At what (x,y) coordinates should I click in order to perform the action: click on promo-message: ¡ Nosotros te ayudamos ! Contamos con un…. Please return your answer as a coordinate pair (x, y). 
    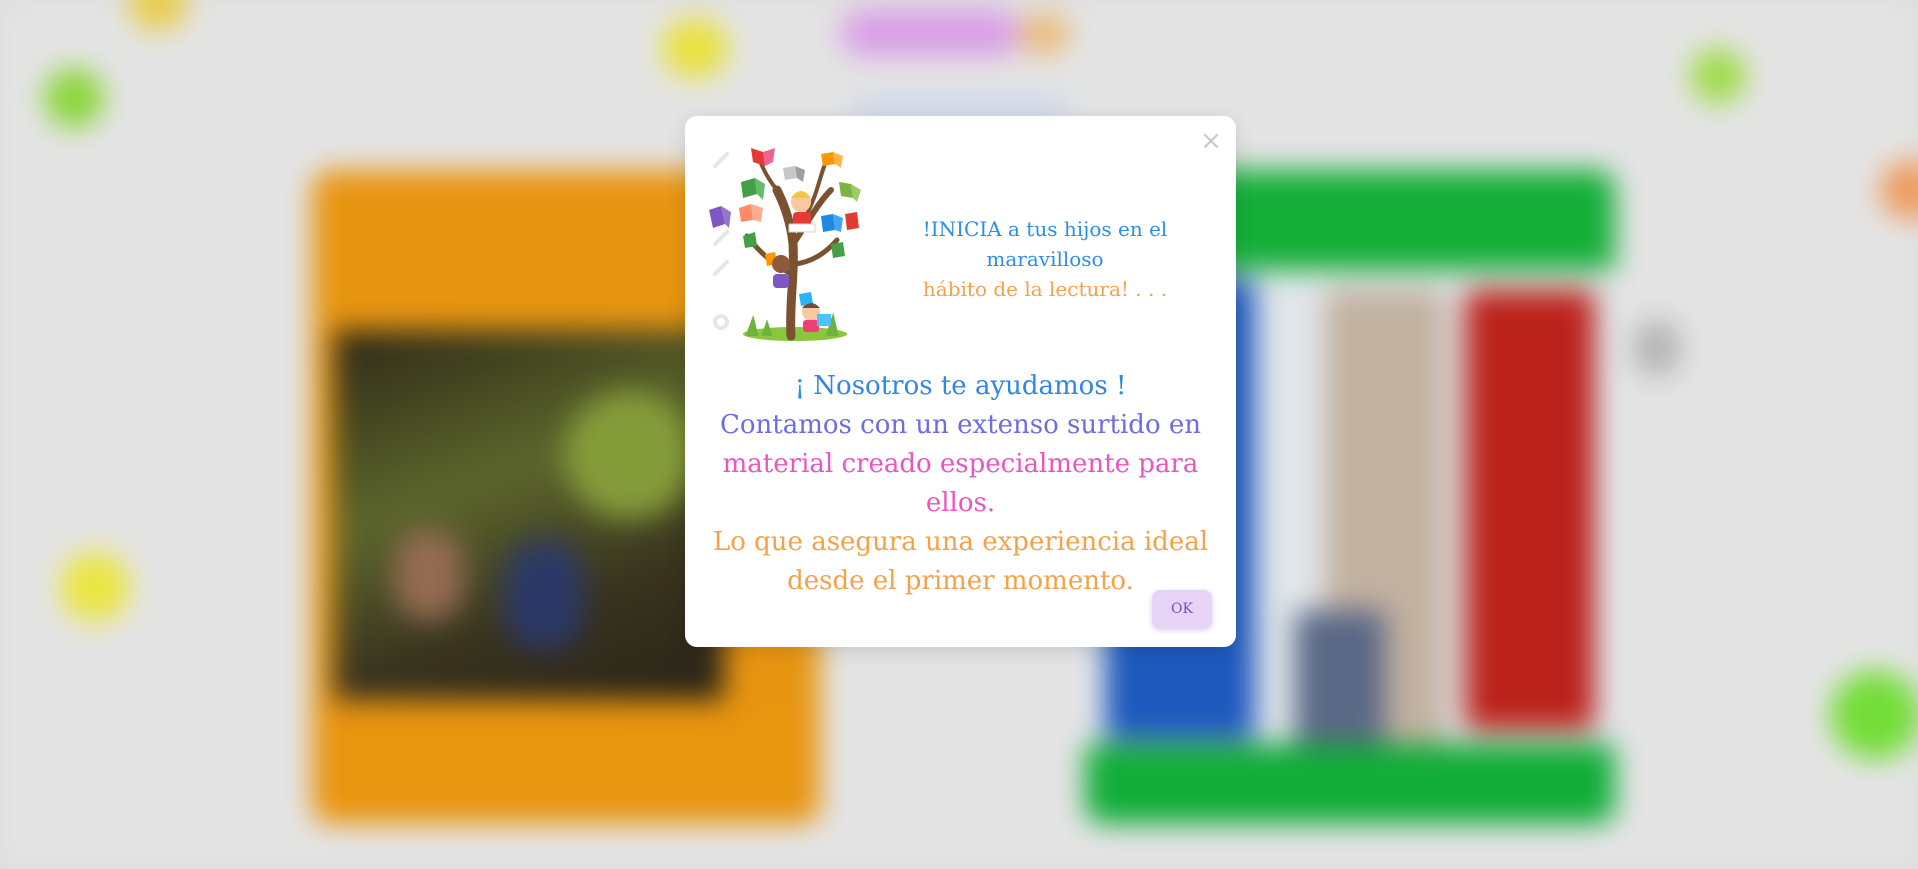
    Looking at the image, I should click on (960, 484).